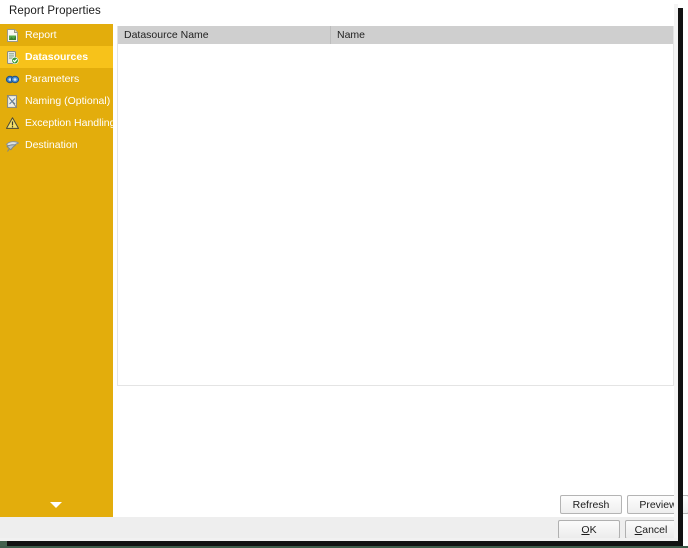 This screenshot has height=548, width=688. What do you see at coordinates (680, 278) in the screenshot?
I see `window-frame-right-shadow` at bounding box center [680, 278].